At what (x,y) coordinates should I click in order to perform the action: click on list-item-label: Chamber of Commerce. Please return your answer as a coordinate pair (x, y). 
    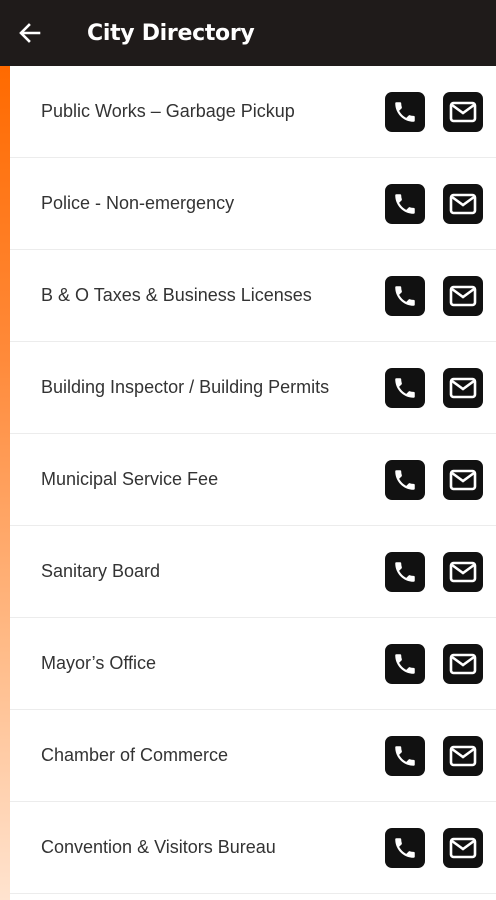
    Looking at the image, I should click on (135, 755).